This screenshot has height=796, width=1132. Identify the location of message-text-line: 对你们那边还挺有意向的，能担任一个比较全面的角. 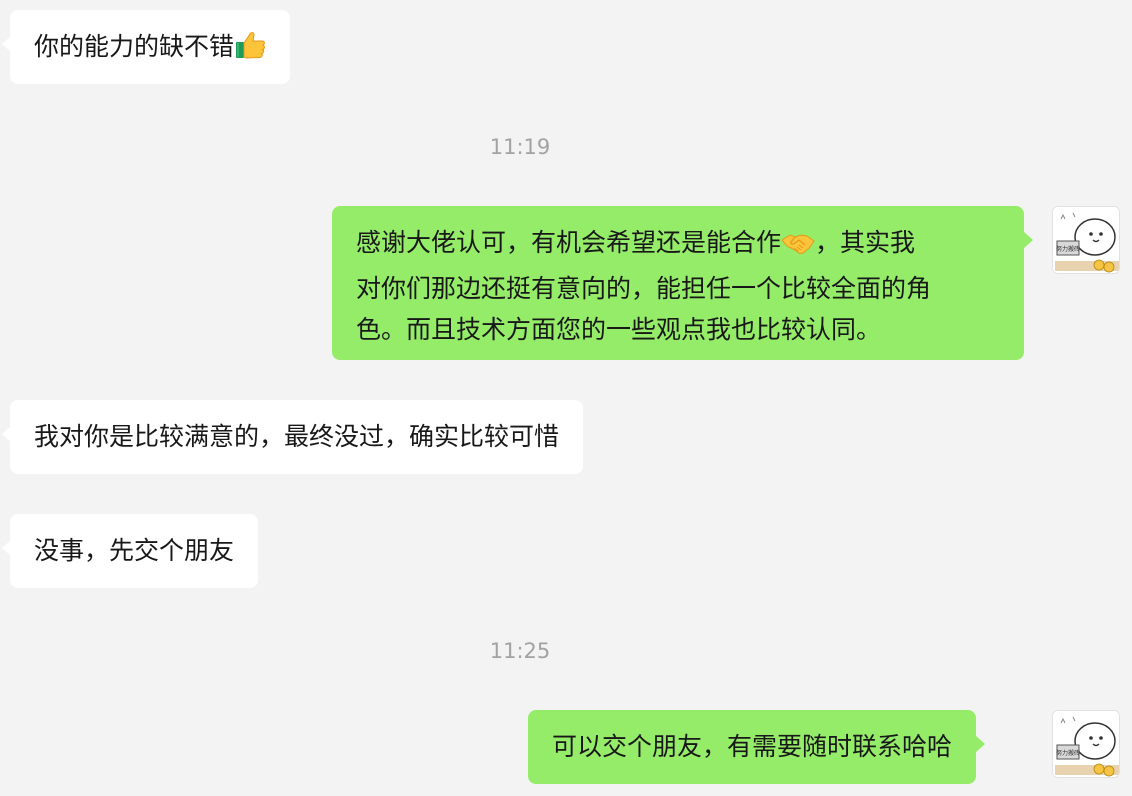
(644, 288).